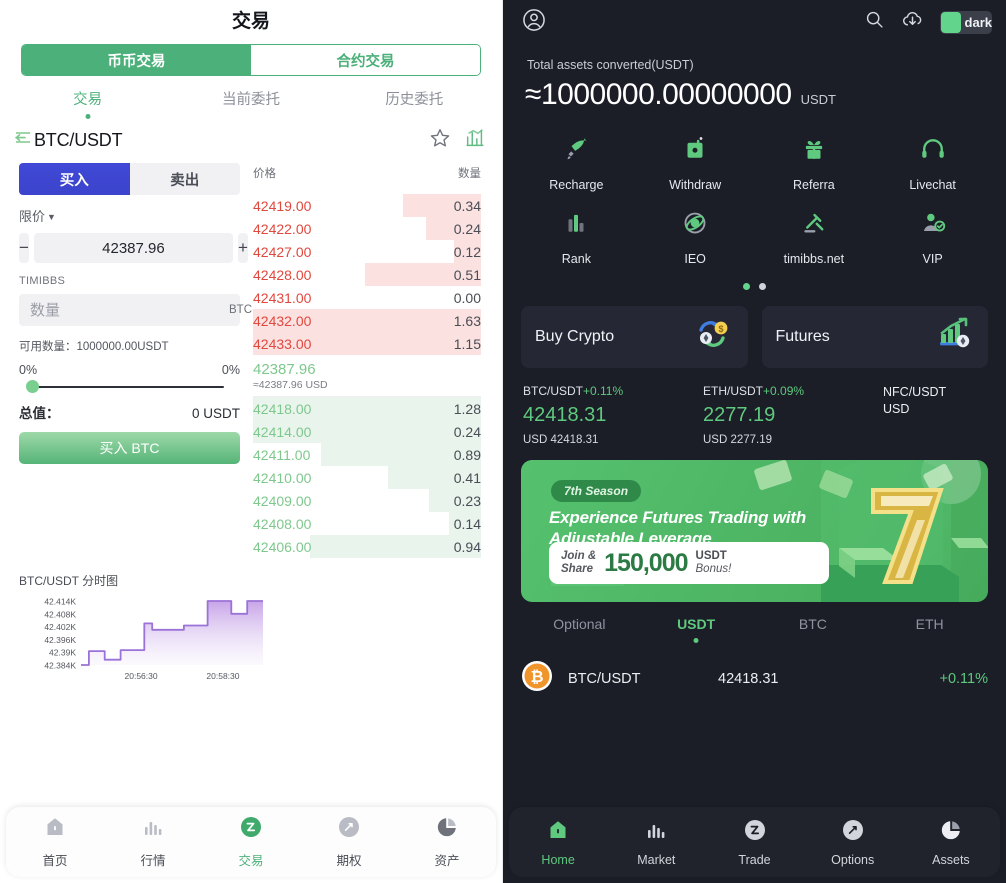 The image size is (1006, 883). Describe the element at coordinates (579, 631) in the screenshot. I see `market-tab-optional: Optional` at that location.